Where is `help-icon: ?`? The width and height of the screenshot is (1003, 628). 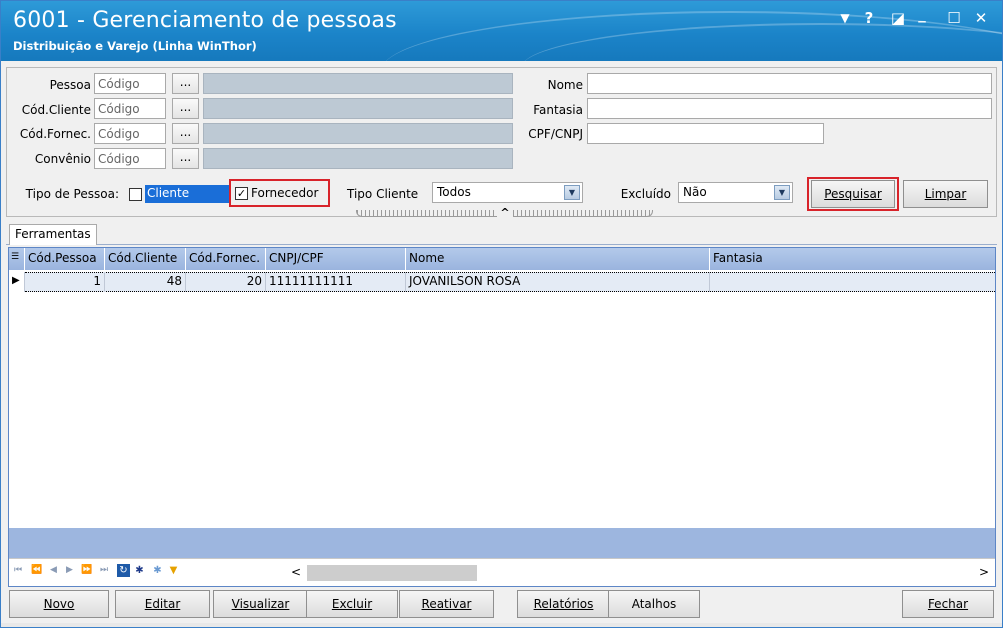
help-icon: ? is located at coordinates (869, 18).